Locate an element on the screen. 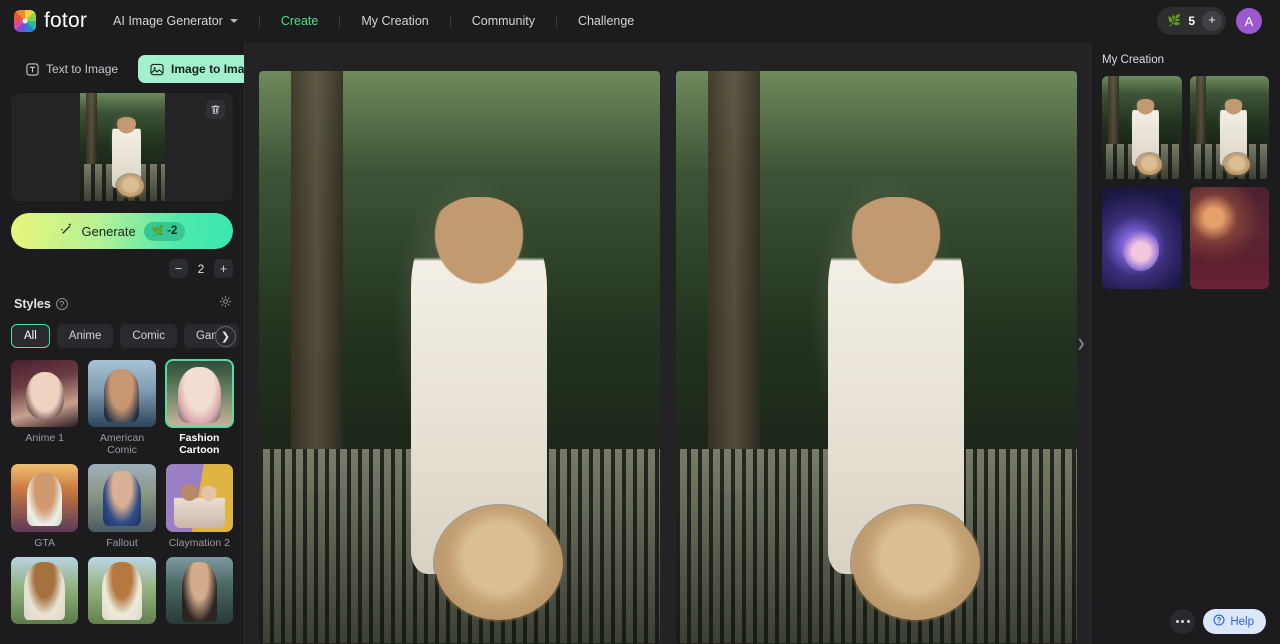  nav-item-label: Challenge is located at coordinates (606, 21).